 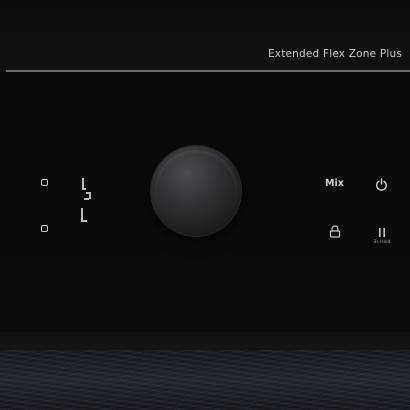 What do you see at coordinates (205, 380) in the screenshot?
I see `surface-texture` at bounding box center [205, 380].